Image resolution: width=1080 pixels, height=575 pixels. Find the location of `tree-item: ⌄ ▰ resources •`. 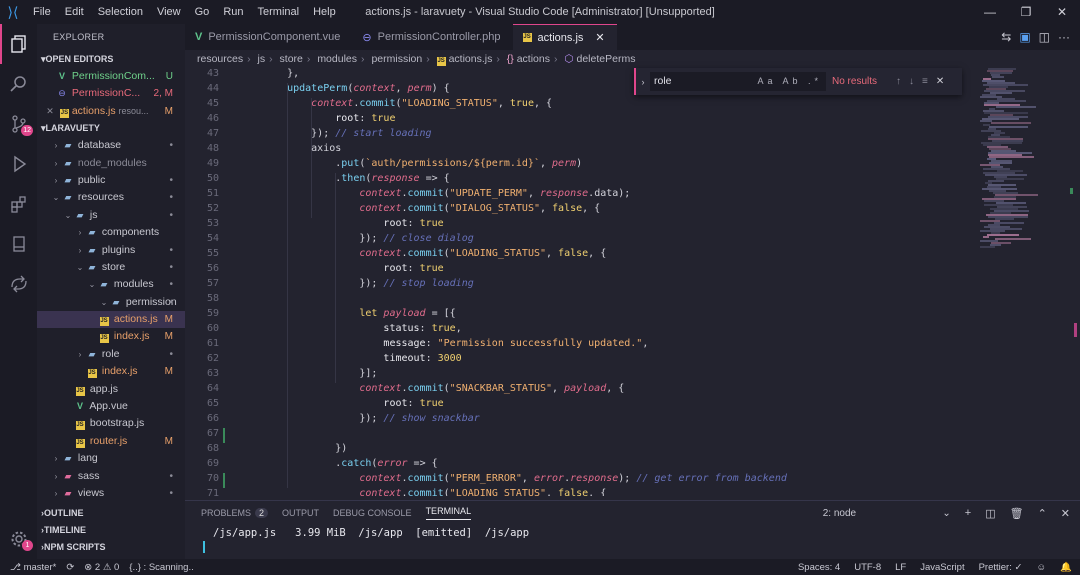

tree-item: ⌄ ▰ resources • is located at coordinates (111, 197).